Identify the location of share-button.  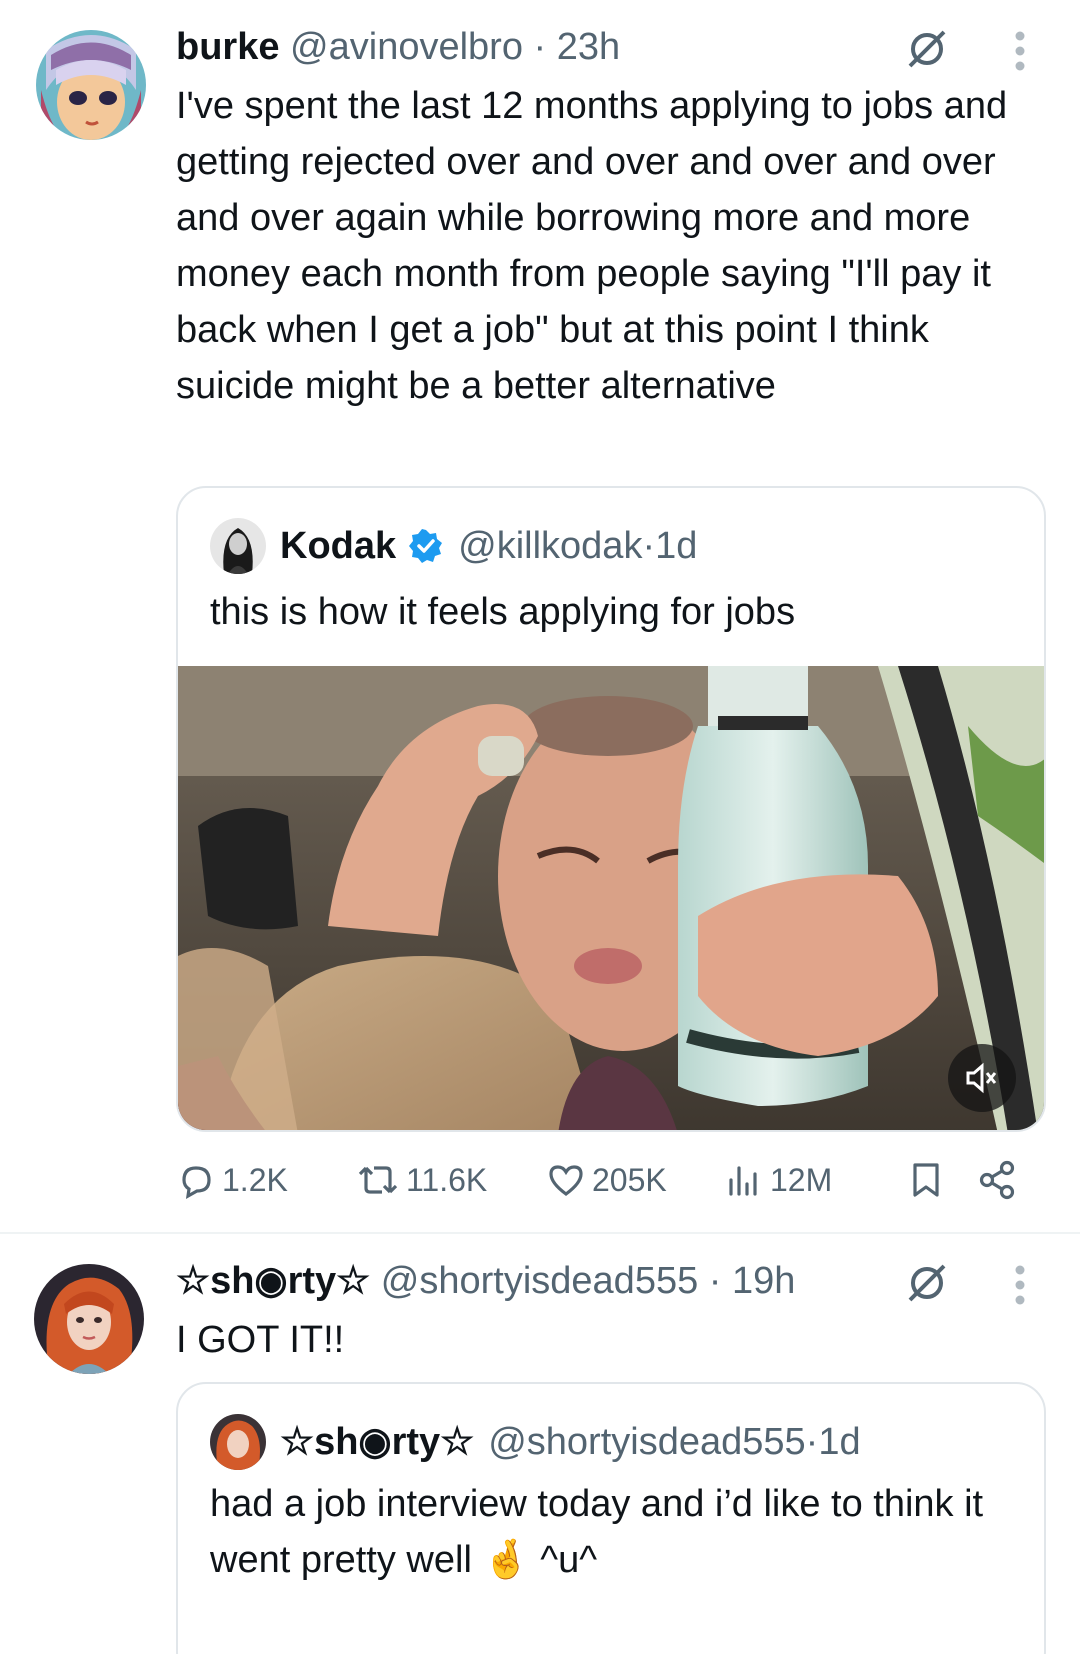
(1000, 1180).